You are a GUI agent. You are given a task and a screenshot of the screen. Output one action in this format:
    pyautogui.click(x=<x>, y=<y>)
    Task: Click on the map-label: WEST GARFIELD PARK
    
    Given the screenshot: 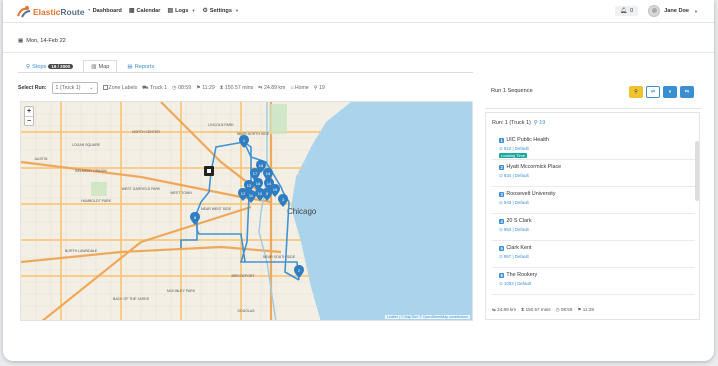 What is the action you would take?
    pyautogui.click(x=141, y=189)
    